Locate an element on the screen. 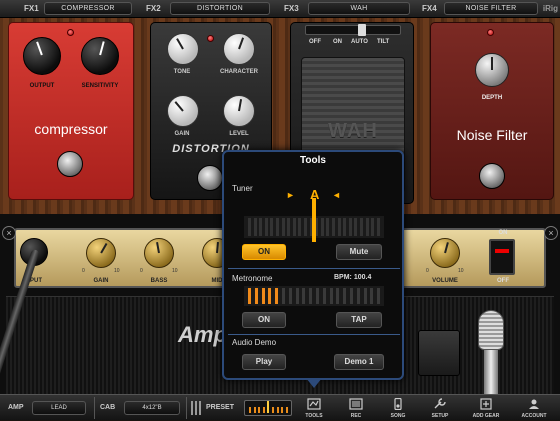 The image size is (560, 421). pedal-title: compressor is located at coordinates (71, 129).